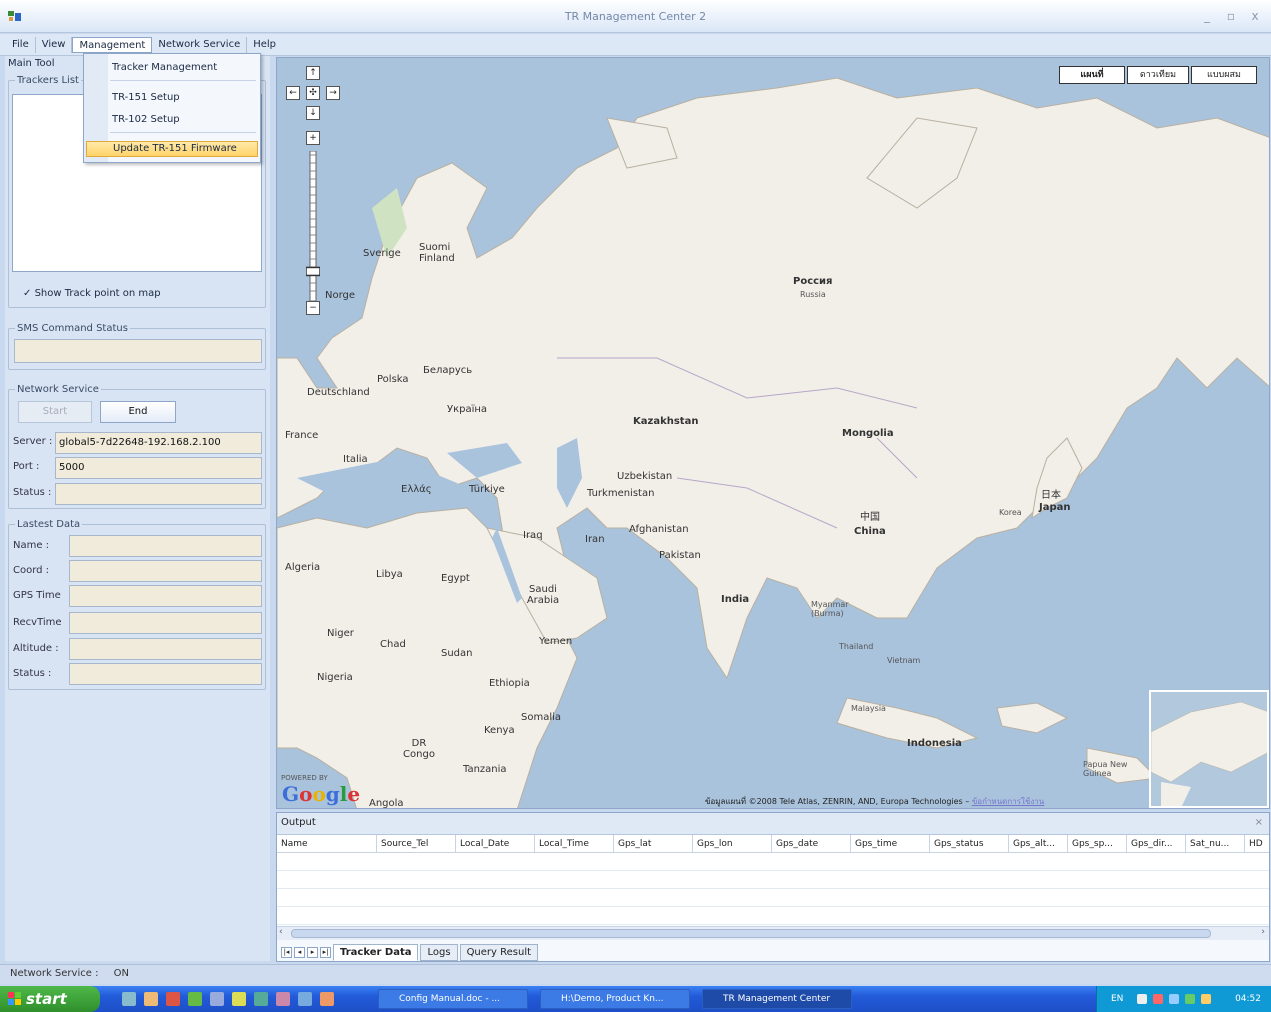  Describe the element at coordinates (1231, 16) in the screenshot. I see `maximize-button: ▫` at that location.